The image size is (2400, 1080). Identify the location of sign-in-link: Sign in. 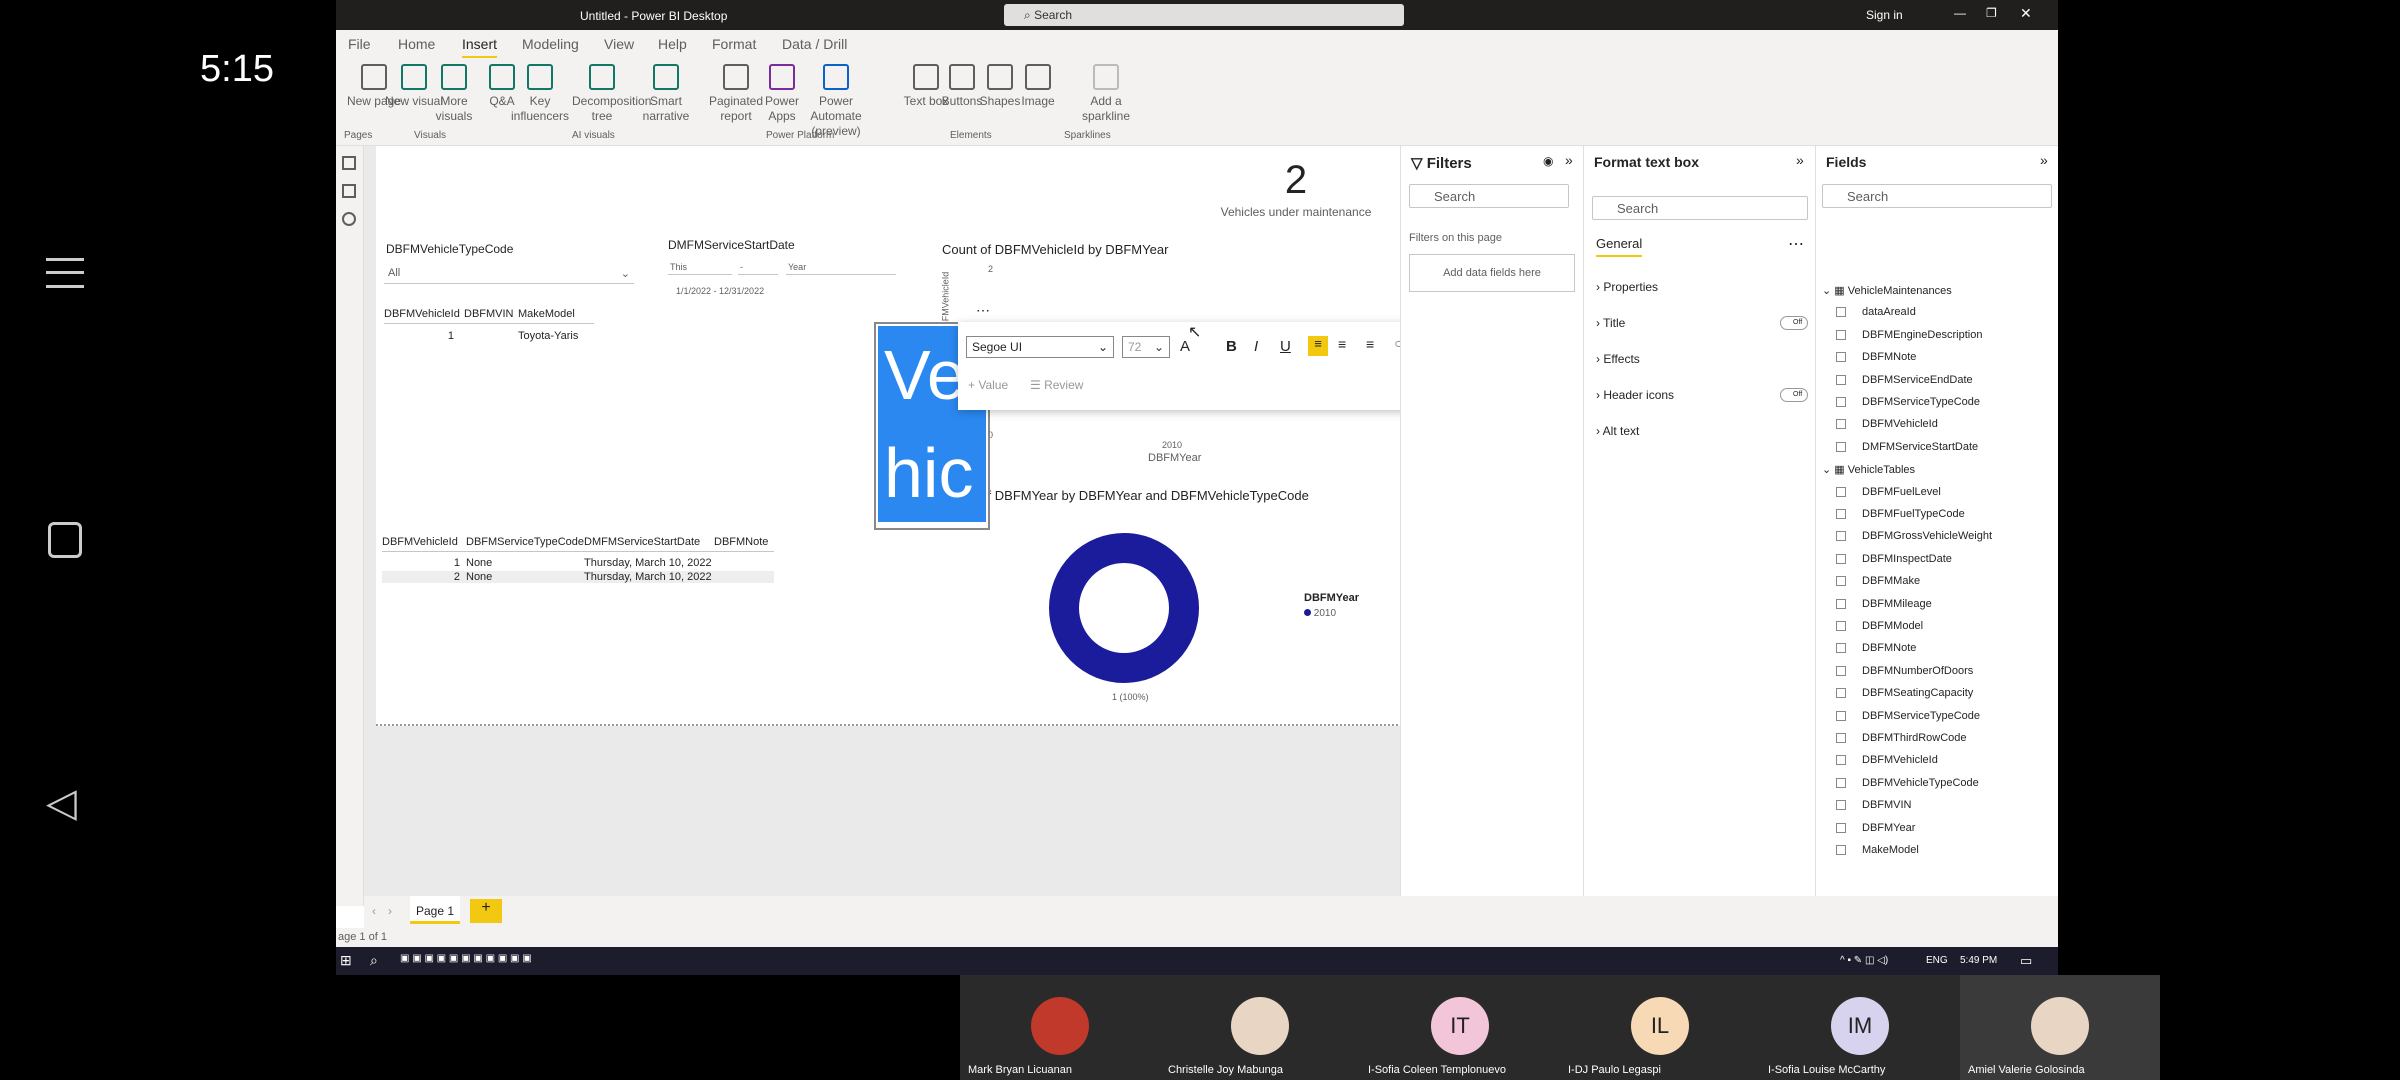
(1884, 15).